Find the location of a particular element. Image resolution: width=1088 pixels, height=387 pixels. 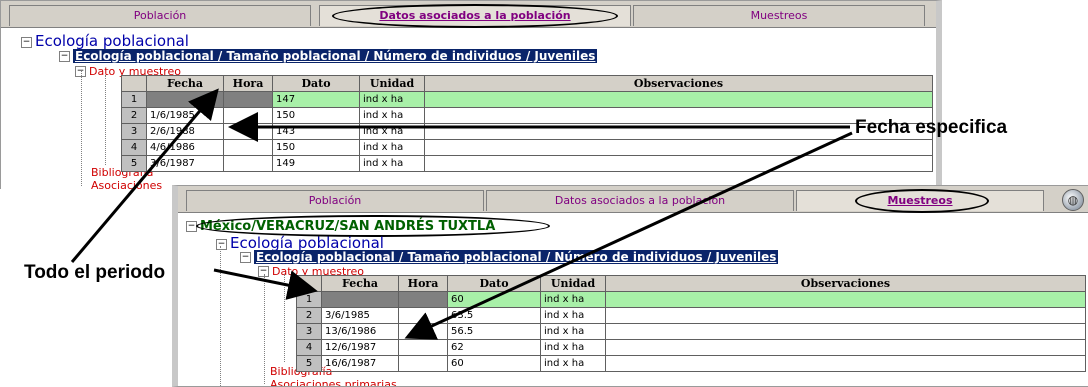

arrow-to-panel2-period is located at coordinates (265, 284).